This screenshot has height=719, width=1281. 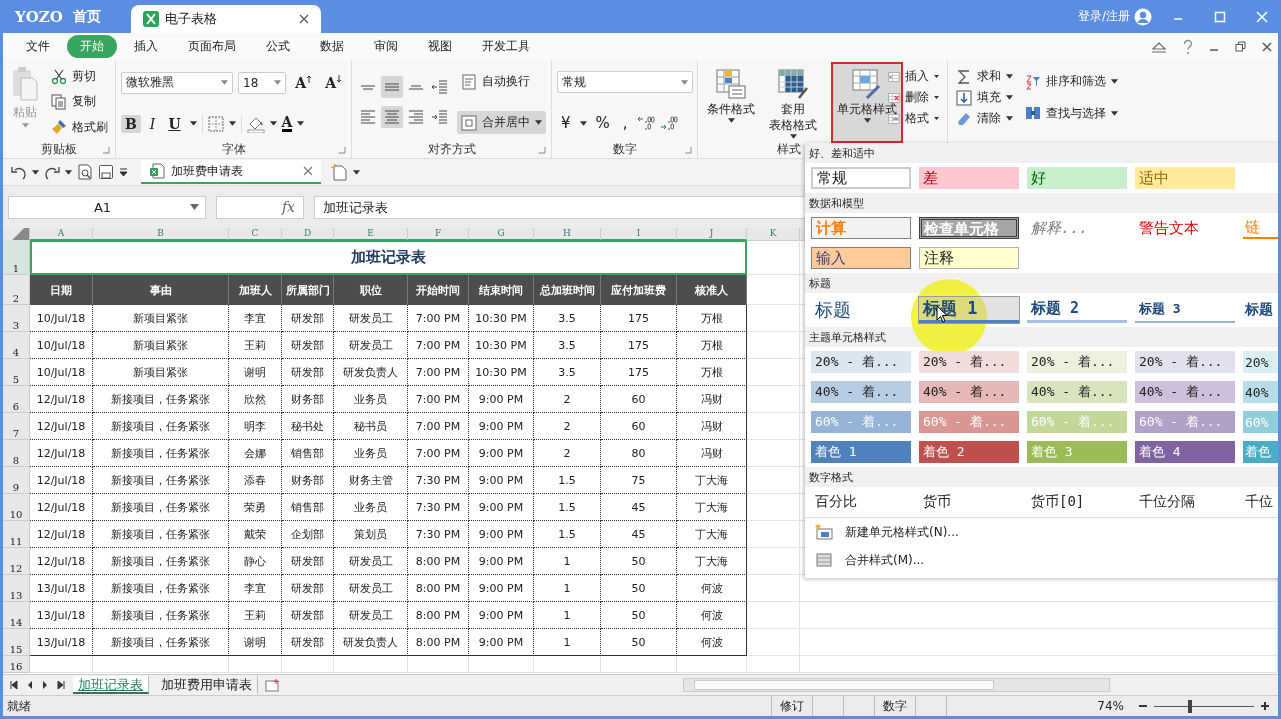 I want to click on app-tab: 电子表格, so click(x=225, y=19).